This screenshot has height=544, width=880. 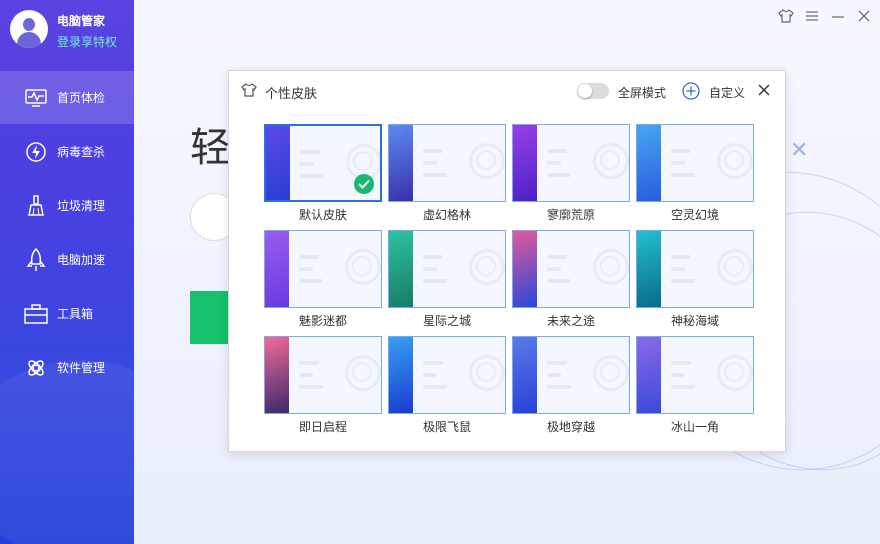 I want to click on sidebar-item-virus-scan: 病毒查杀, so click(x=67, y=151).